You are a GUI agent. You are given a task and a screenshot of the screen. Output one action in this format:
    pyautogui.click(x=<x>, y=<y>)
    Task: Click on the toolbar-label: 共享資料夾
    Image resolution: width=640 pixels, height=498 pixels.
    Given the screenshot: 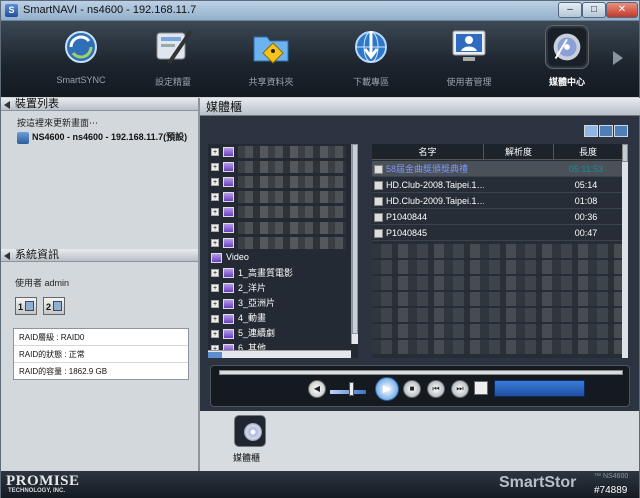 What is the action you would take?
    pyautogui.click(x=271, y=82)
    